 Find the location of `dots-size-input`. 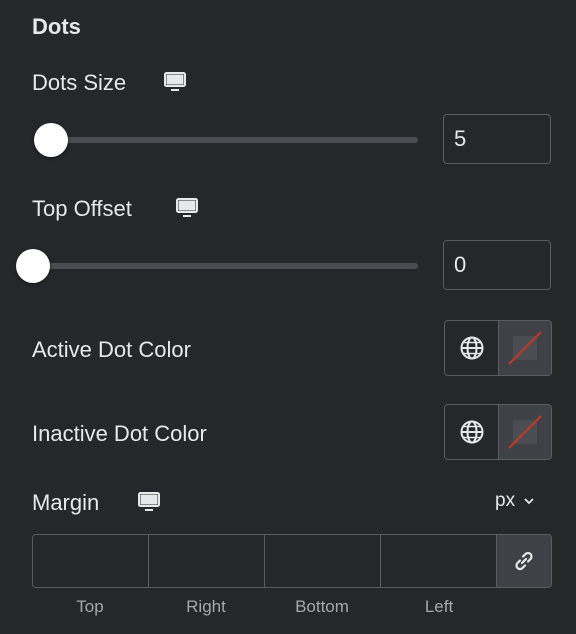

dots-size-input is located at coordinates (497, 139).